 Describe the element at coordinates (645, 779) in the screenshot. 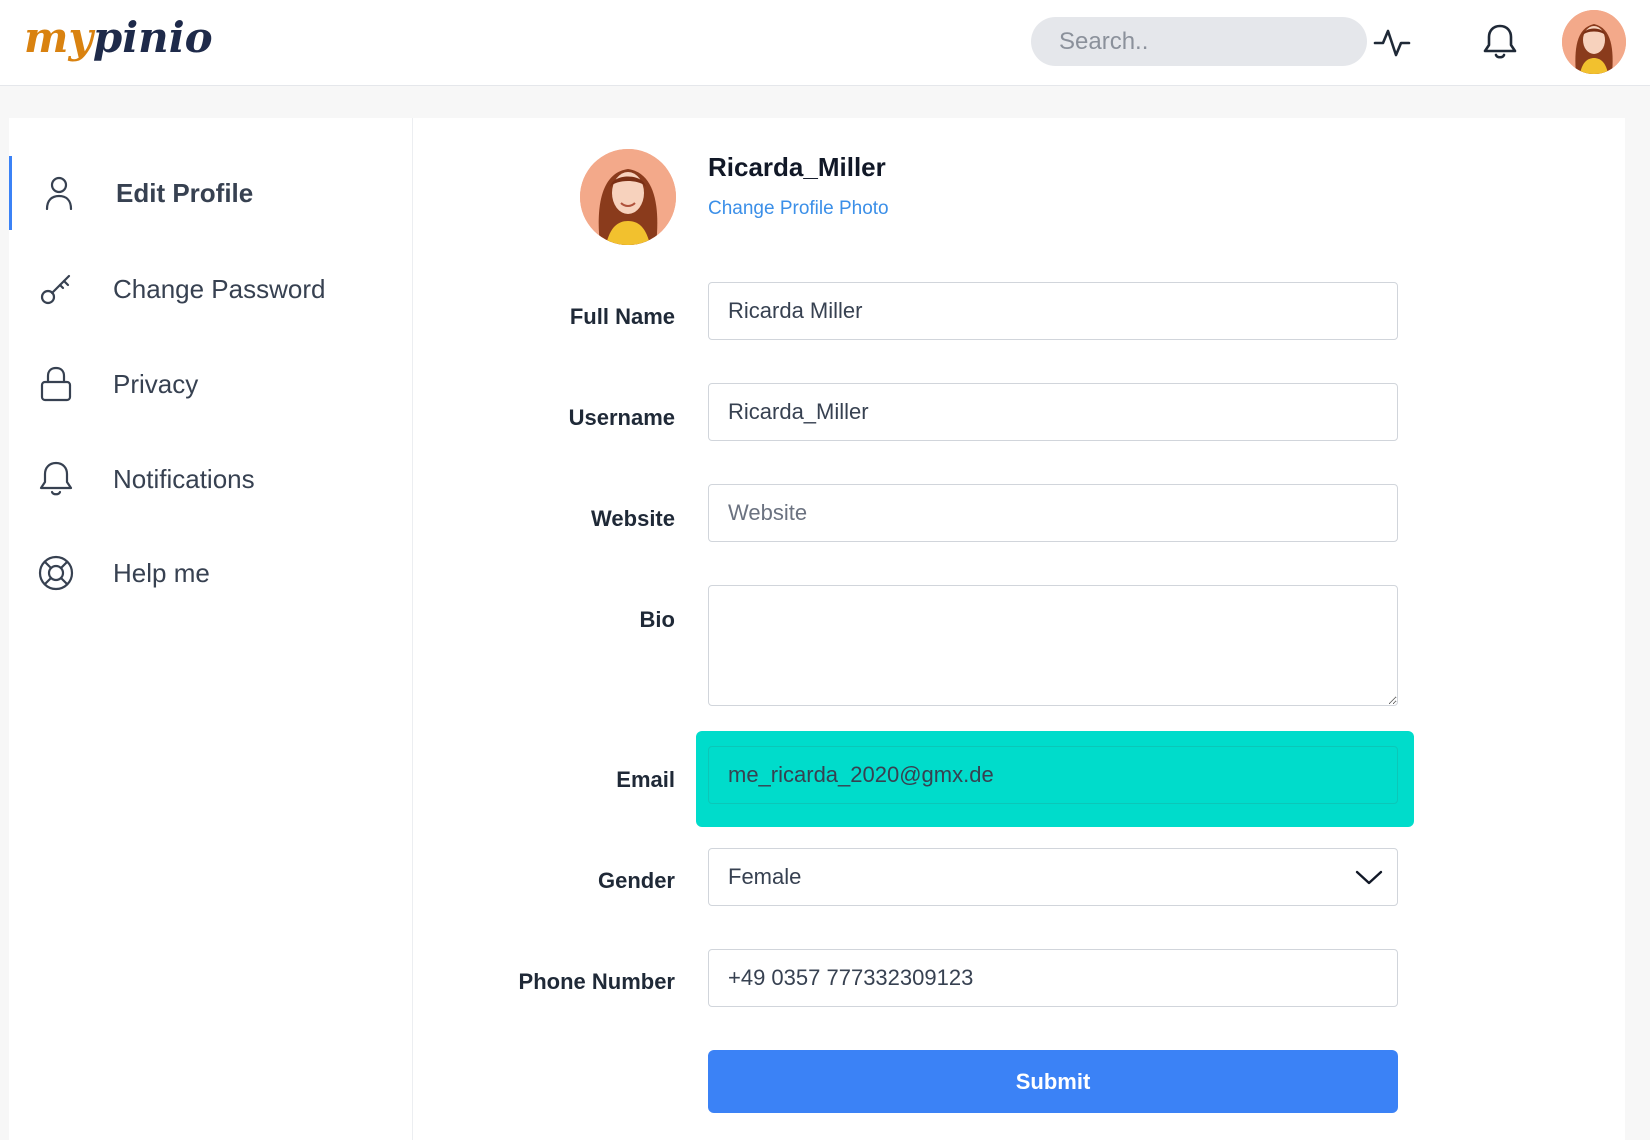

I see `email-label: Email` at that location.